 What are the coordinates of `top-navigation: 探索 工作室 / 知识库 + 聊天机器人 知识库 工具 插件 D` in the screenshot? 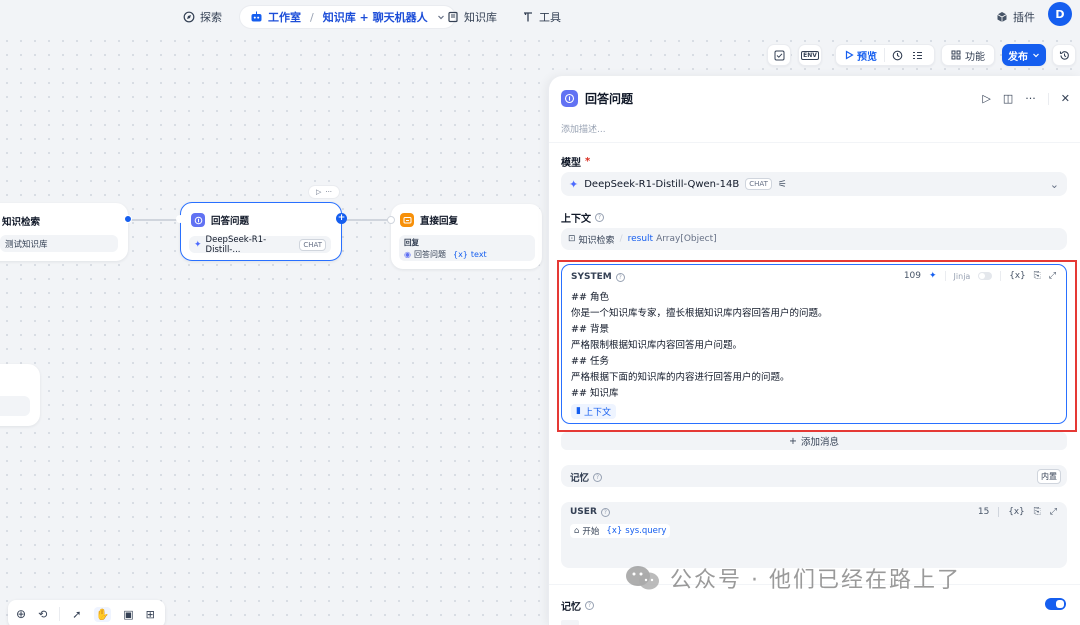 It's located at (540, 17).